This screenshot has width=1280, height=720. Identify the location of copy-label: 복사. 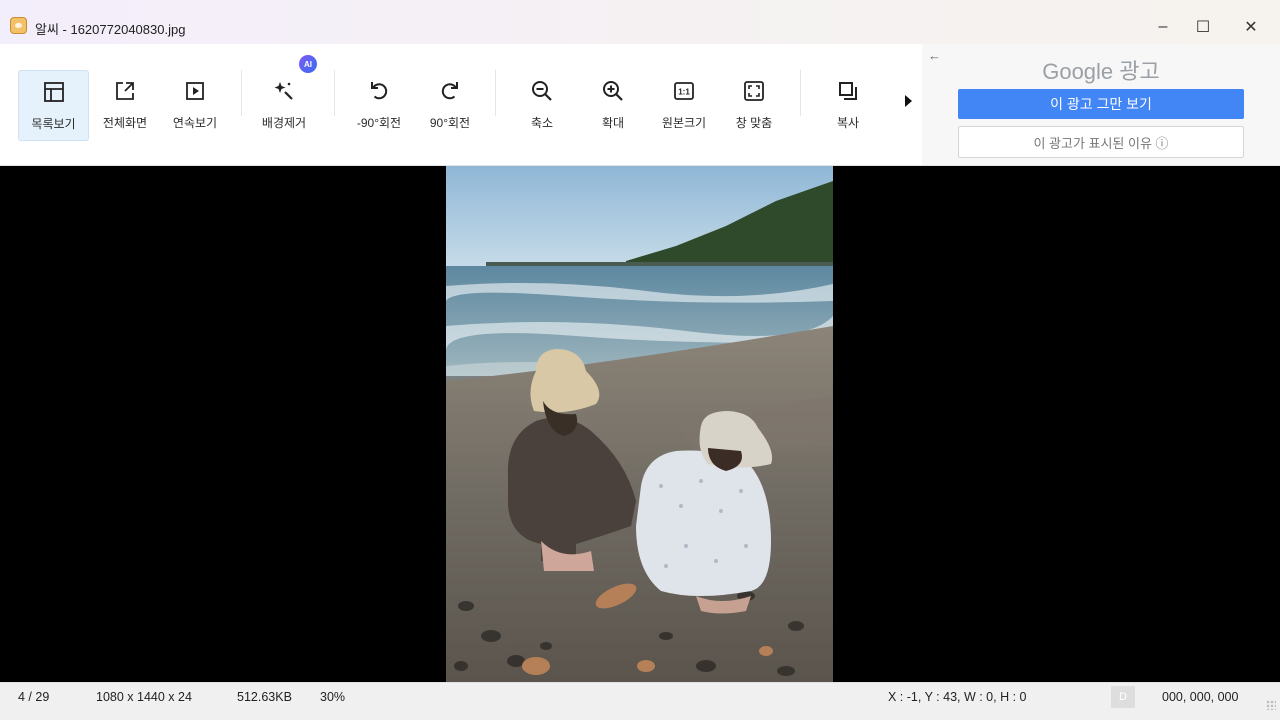
(848, 123).